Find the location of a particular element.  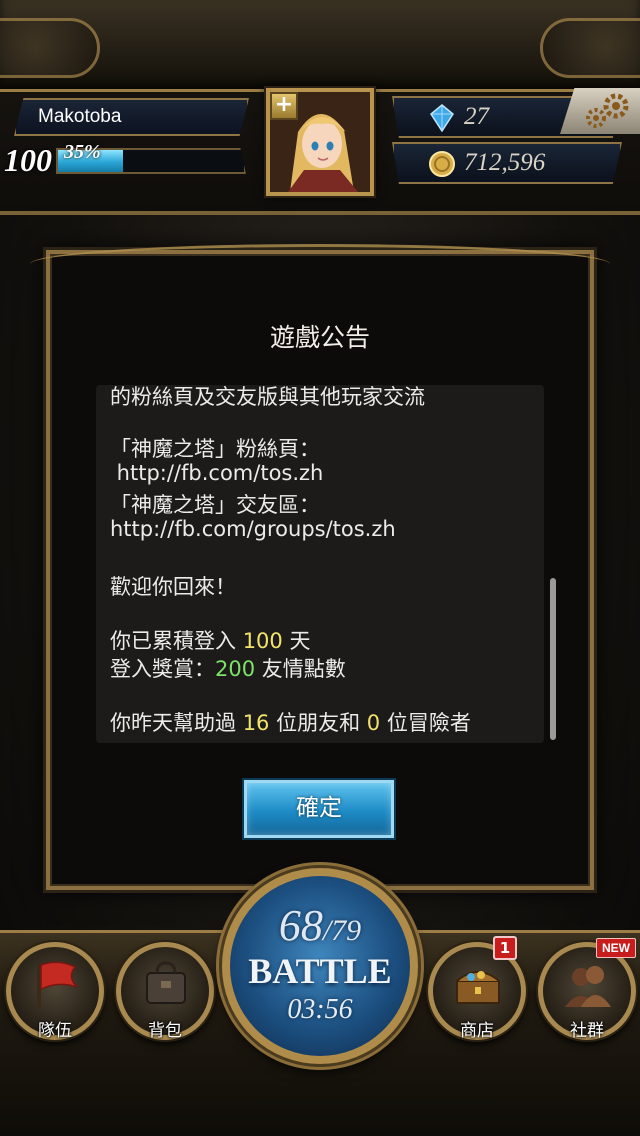

battle-stamina: 68/79 is located at coordinates (320, 925).